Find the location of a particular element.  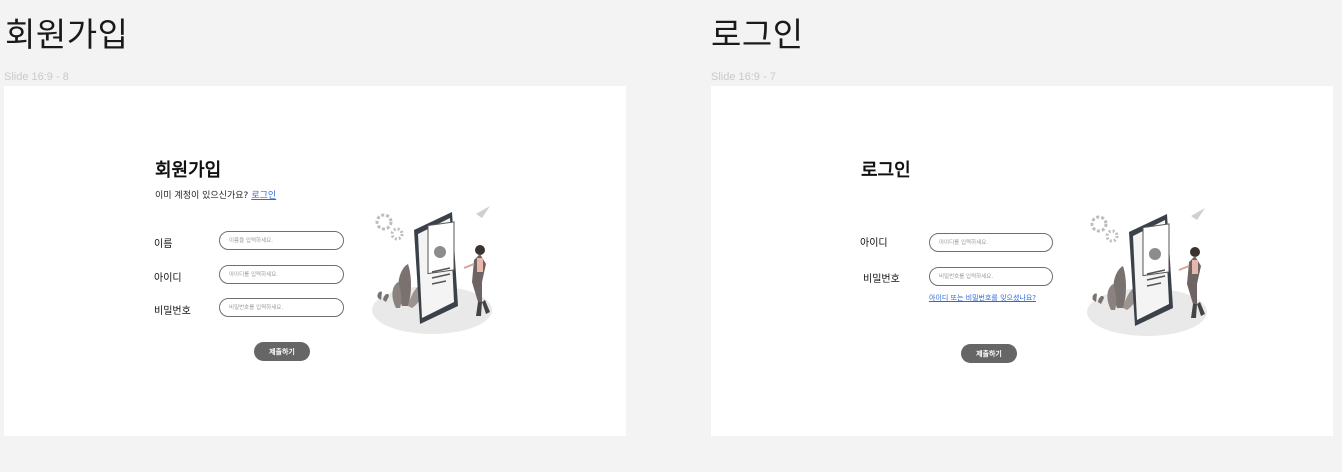

signup-submit-button: 제출하기 is located at coordinates (282, 351).